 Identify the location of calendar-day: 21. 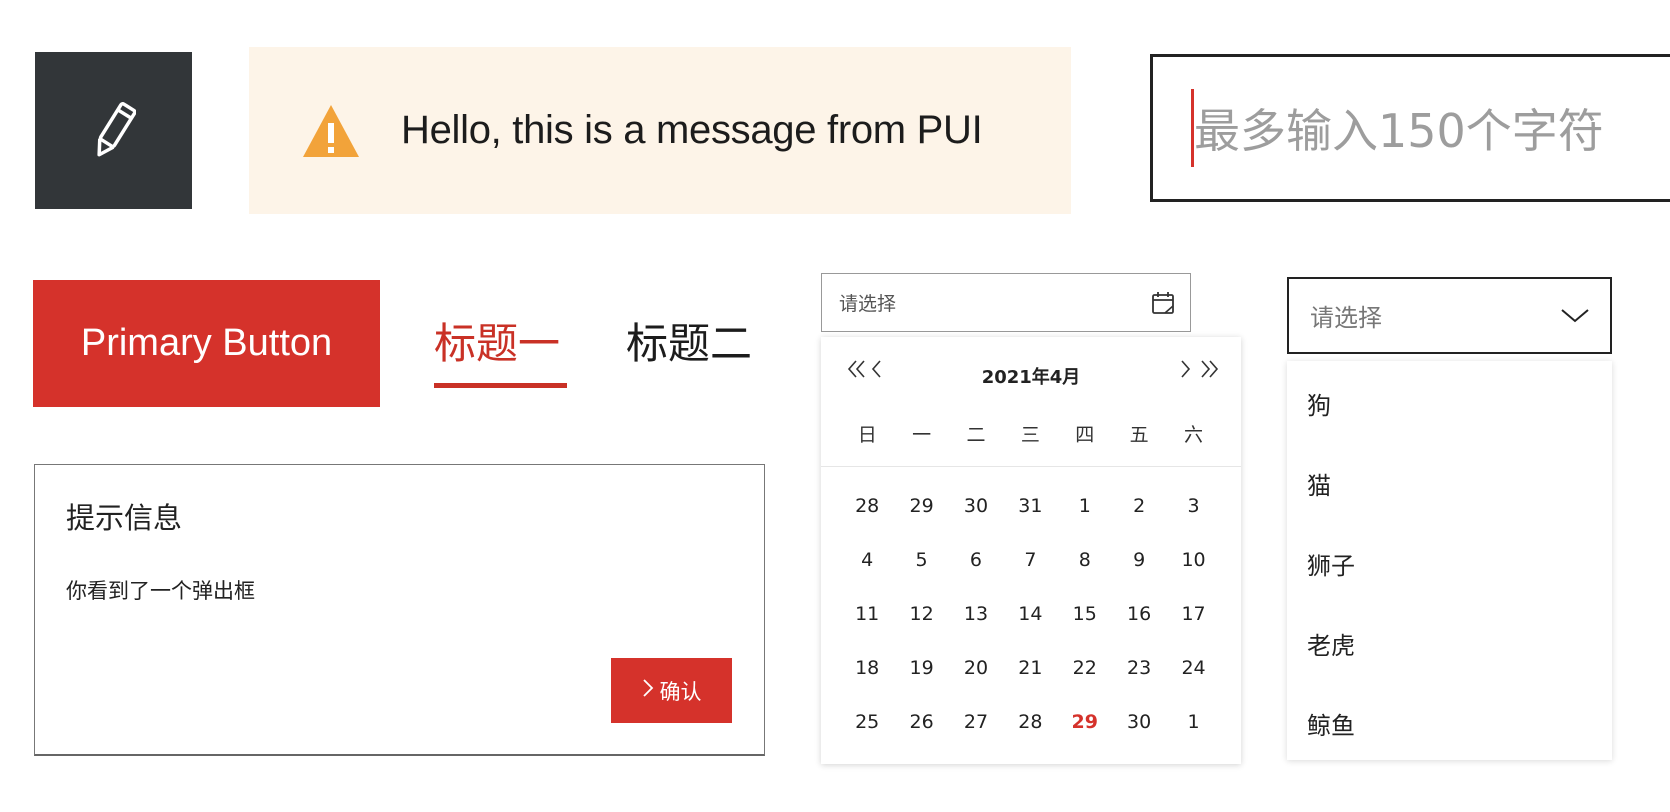
(1030, 668).